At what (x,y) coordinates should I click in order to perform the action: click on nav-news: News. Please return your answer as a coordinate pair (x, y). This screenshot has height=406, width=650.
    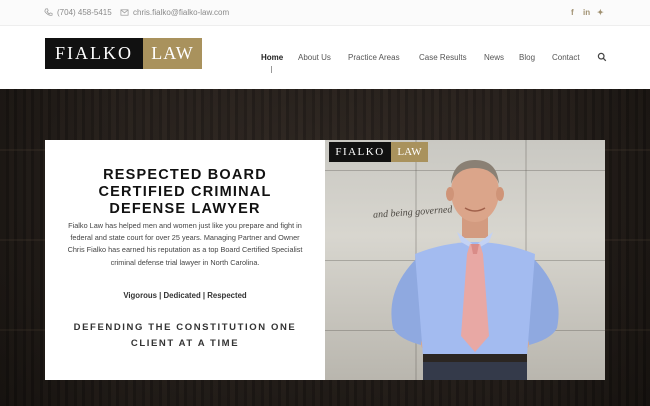
    Looking at the image, I should click on (494, 57).